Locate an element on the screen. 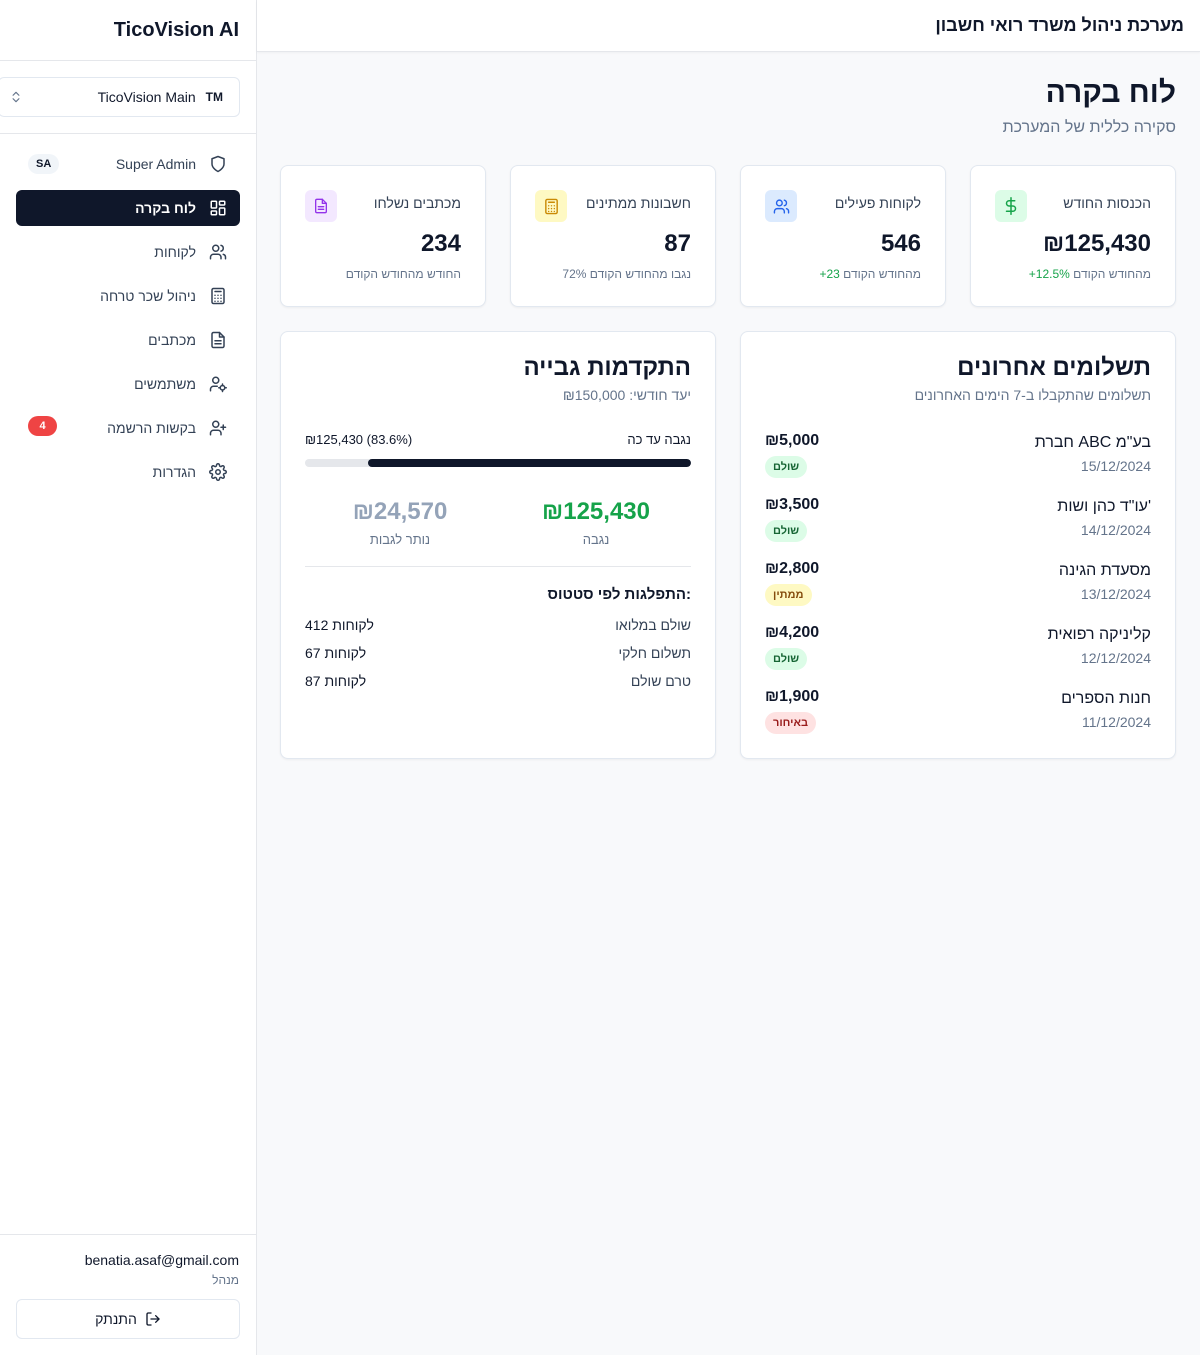 Image resolution: width=1200 pixels, height=1355 pixels. card-subtitle: תשלומים שהתקבלו ב-7 הימים האחרונים is located at coordinates (1032, 395).